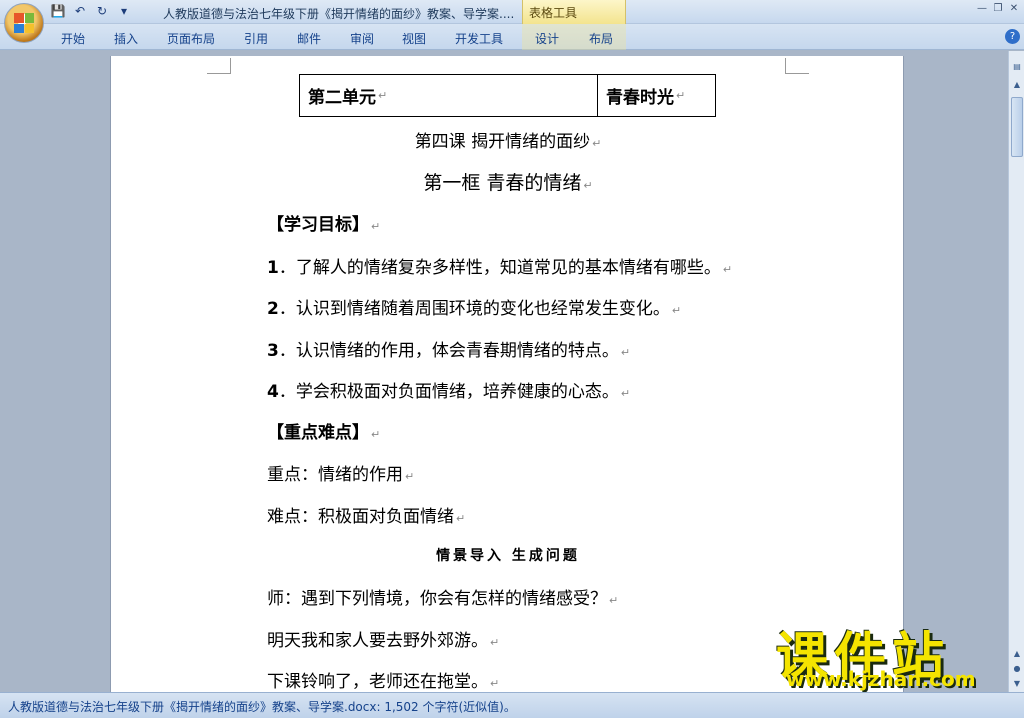 This screenshot has height=718, width=1024. What do you see at coordinates (309, 38) in the screenshot?
I see `tab-mailings: 邮件` at bounding box center [309, 38].